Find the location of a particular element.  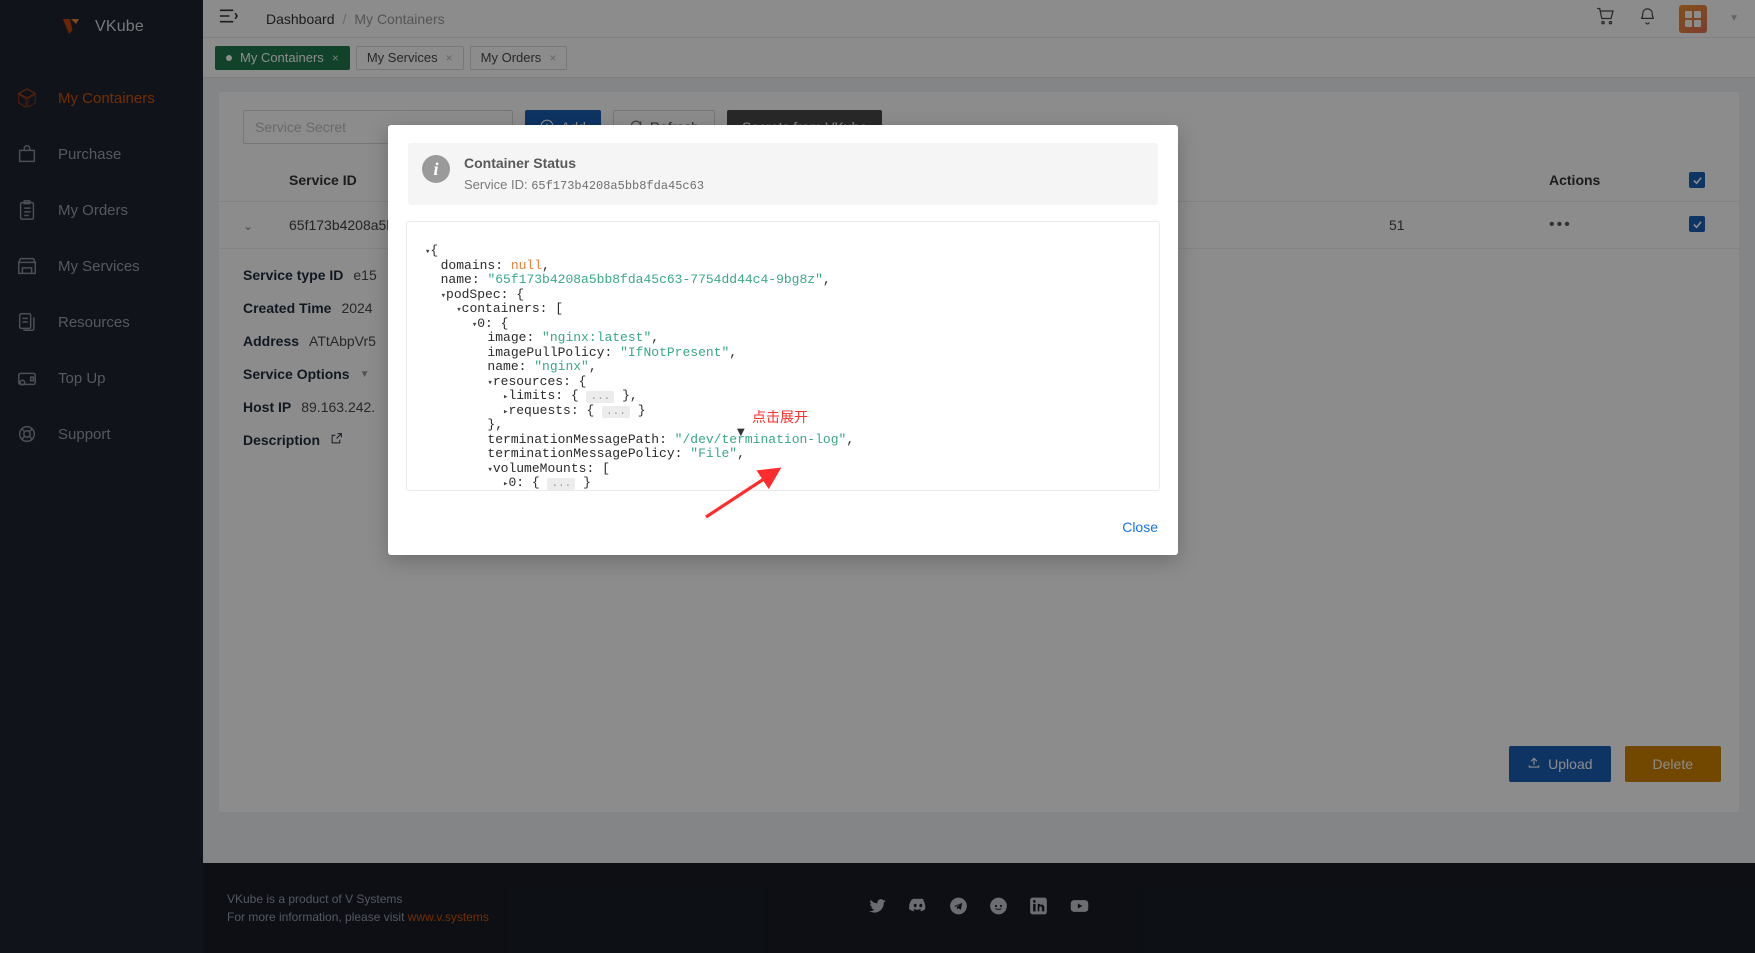

close-button: Close is located at coordinates (1140, 527).